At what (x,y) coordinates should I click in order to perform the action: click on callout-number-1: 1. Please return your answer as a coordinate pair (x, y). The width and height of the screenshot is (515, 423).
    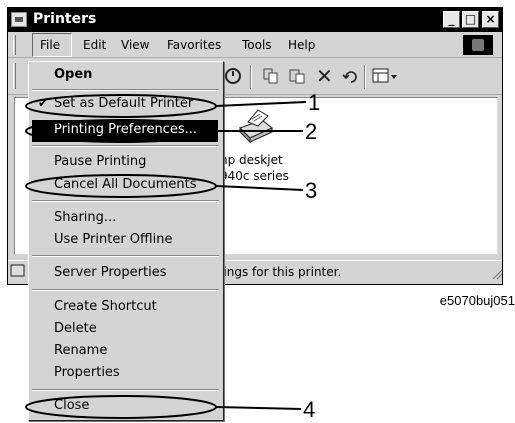
    Looking at the image, I should click on (314, 102).